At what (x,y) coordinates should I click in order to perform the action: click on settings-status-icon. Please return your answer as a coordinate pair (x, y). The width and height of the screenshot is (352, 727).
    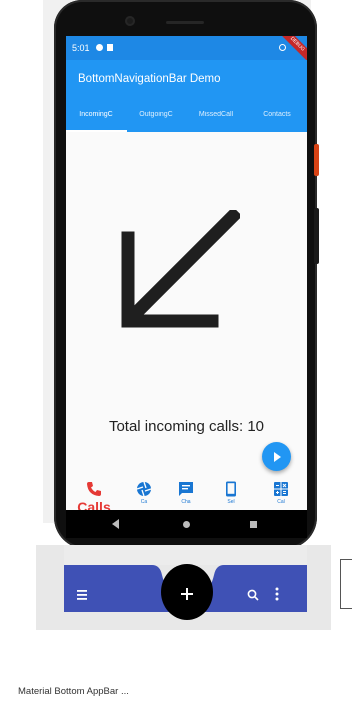
    Looking at the image, I should click on (99, 47).